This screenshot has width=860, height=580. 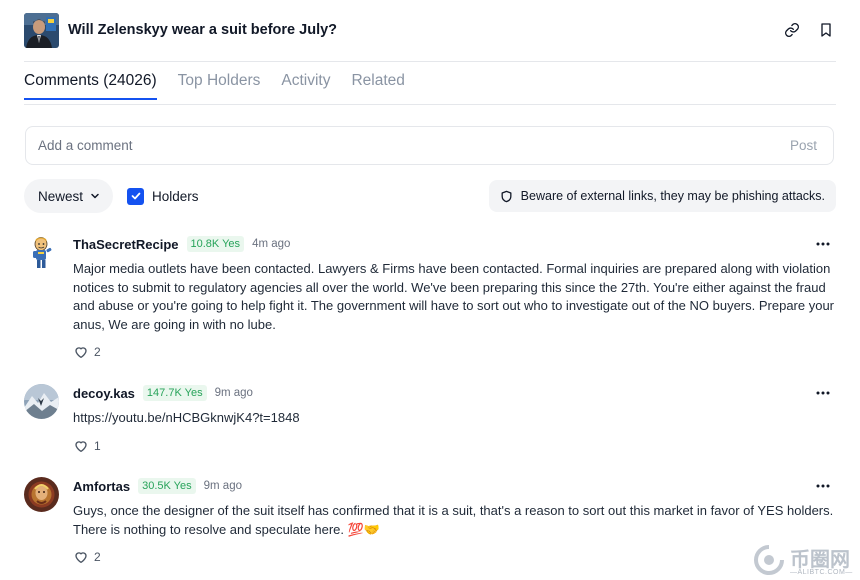 What do you see at coordinates (305, 86) in the screenshot?
I see `tab-activity: Activity` at bounding box center [305, 86].